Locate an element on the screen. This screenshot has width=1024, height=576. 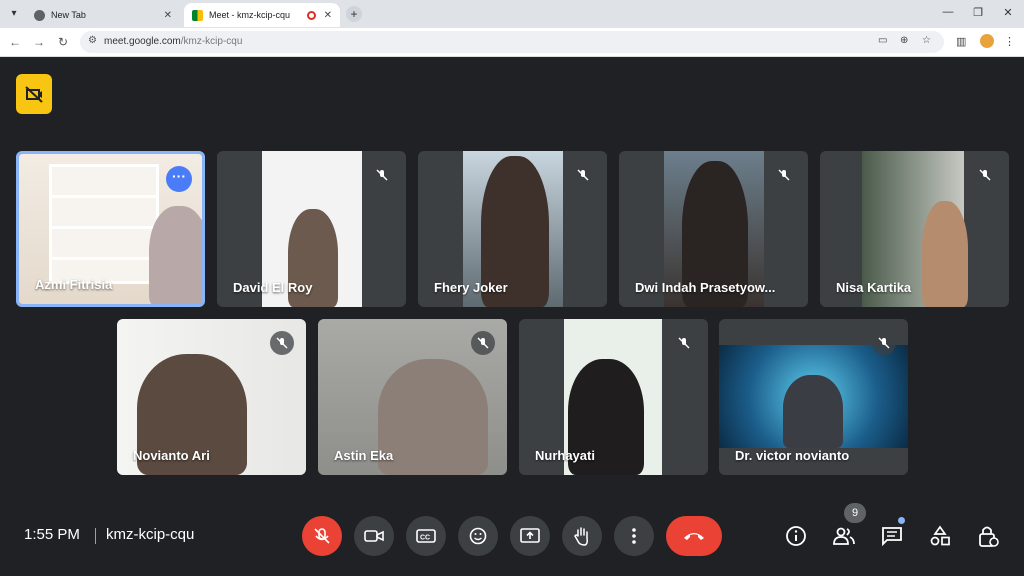
host-controls-icon is located at coordinates (989, 536).